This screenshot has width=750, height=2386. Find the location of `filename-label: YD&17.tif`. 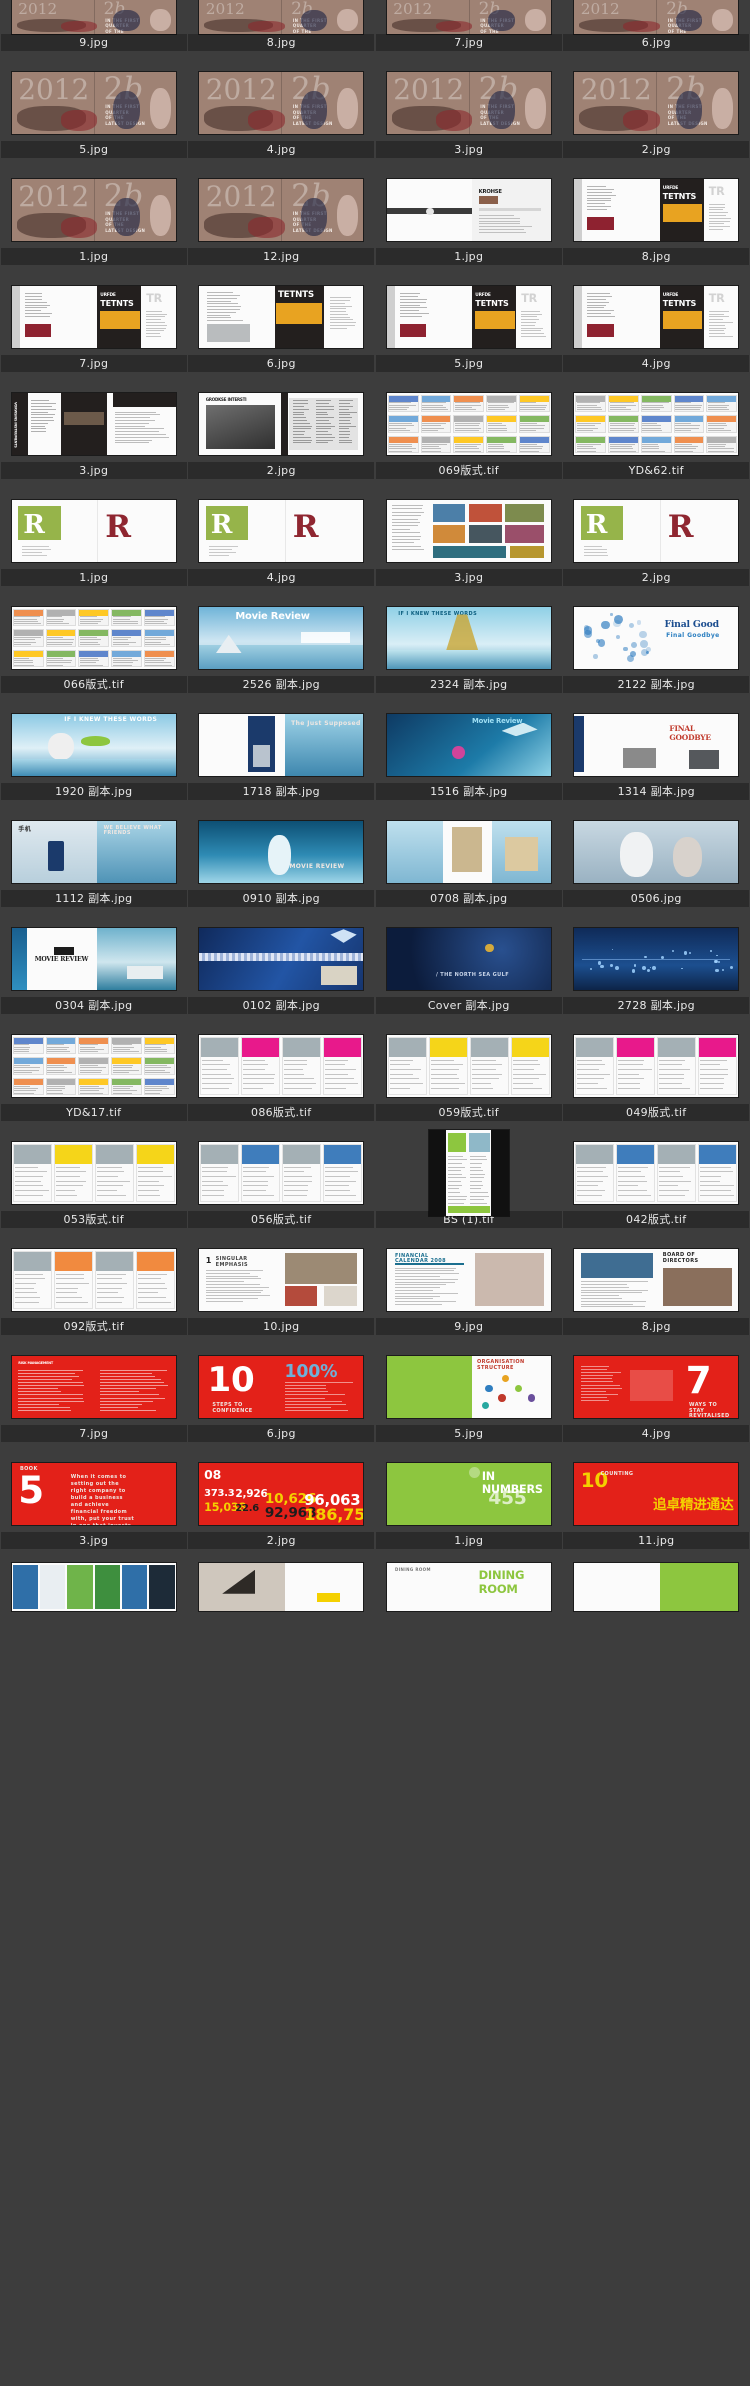

filename-label: YD&17.tif is located at coordinates (93, 1112).